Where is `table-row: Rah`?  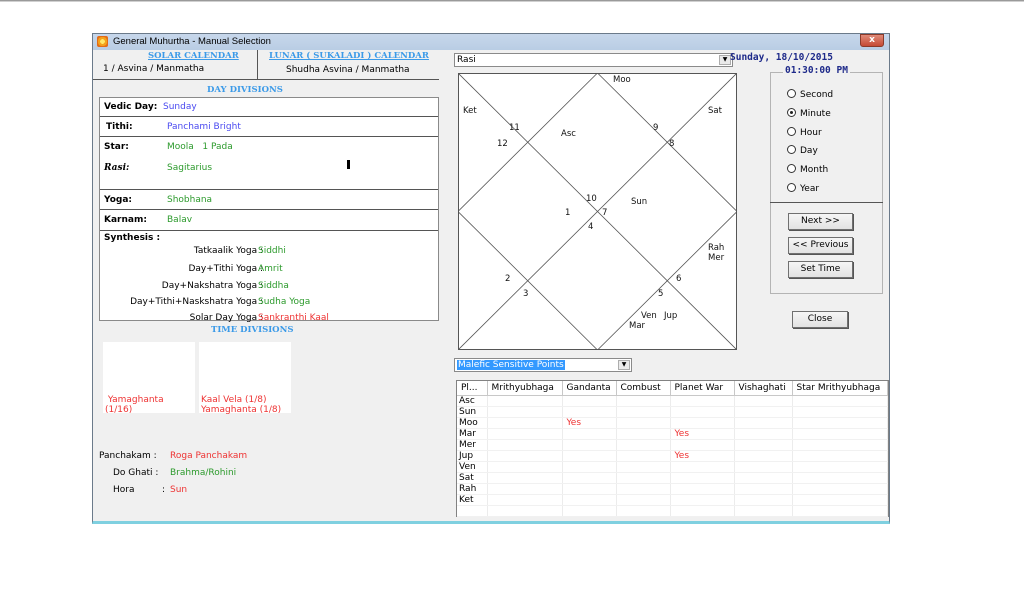 table-row: Rah is located at coordinates (672, 489).